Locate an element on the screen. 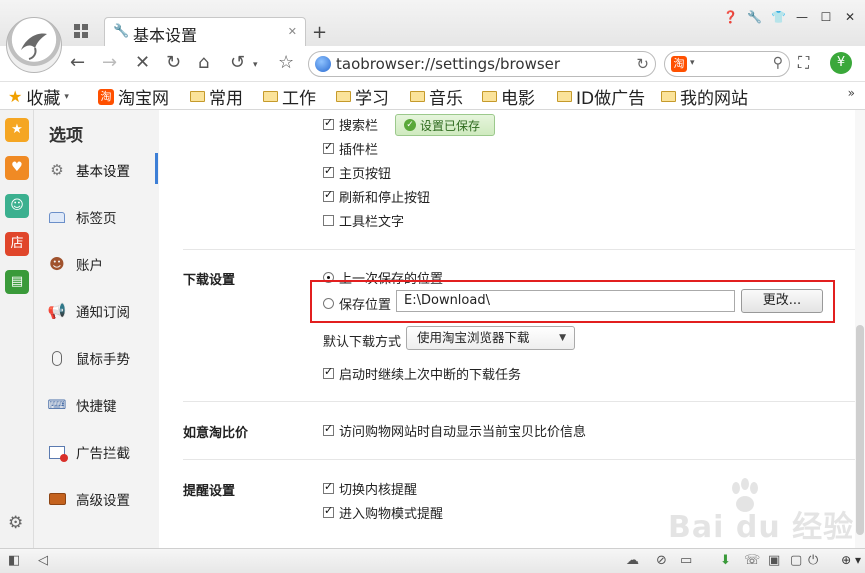 The width and height of the screenshot is (865, 573). checkbox-toolbar-text: 工具栏文字 is located at coordinates (363, 220).